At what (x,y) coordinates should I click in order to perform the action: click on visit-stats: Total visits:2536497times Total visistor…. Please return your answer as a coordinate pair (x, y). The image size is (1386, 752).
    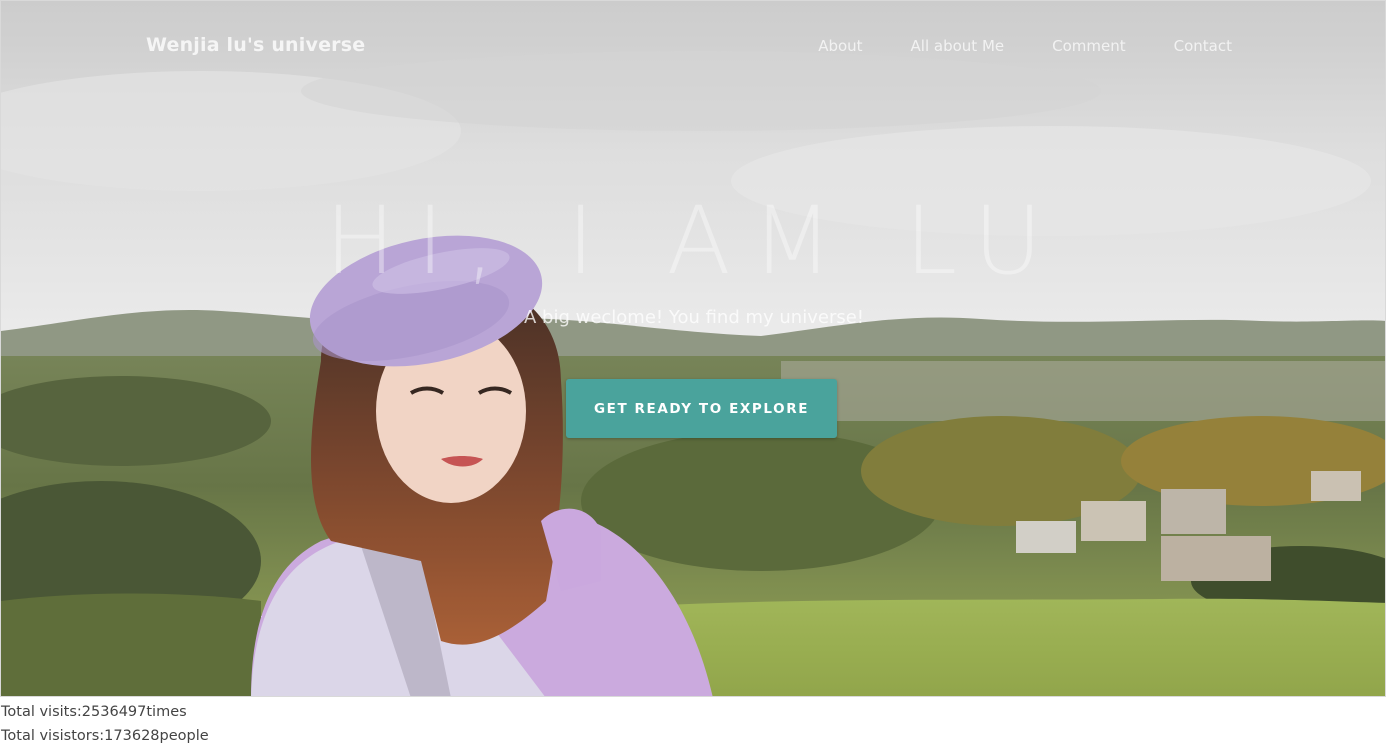
    Looking at the image, I should click on (105, 724).